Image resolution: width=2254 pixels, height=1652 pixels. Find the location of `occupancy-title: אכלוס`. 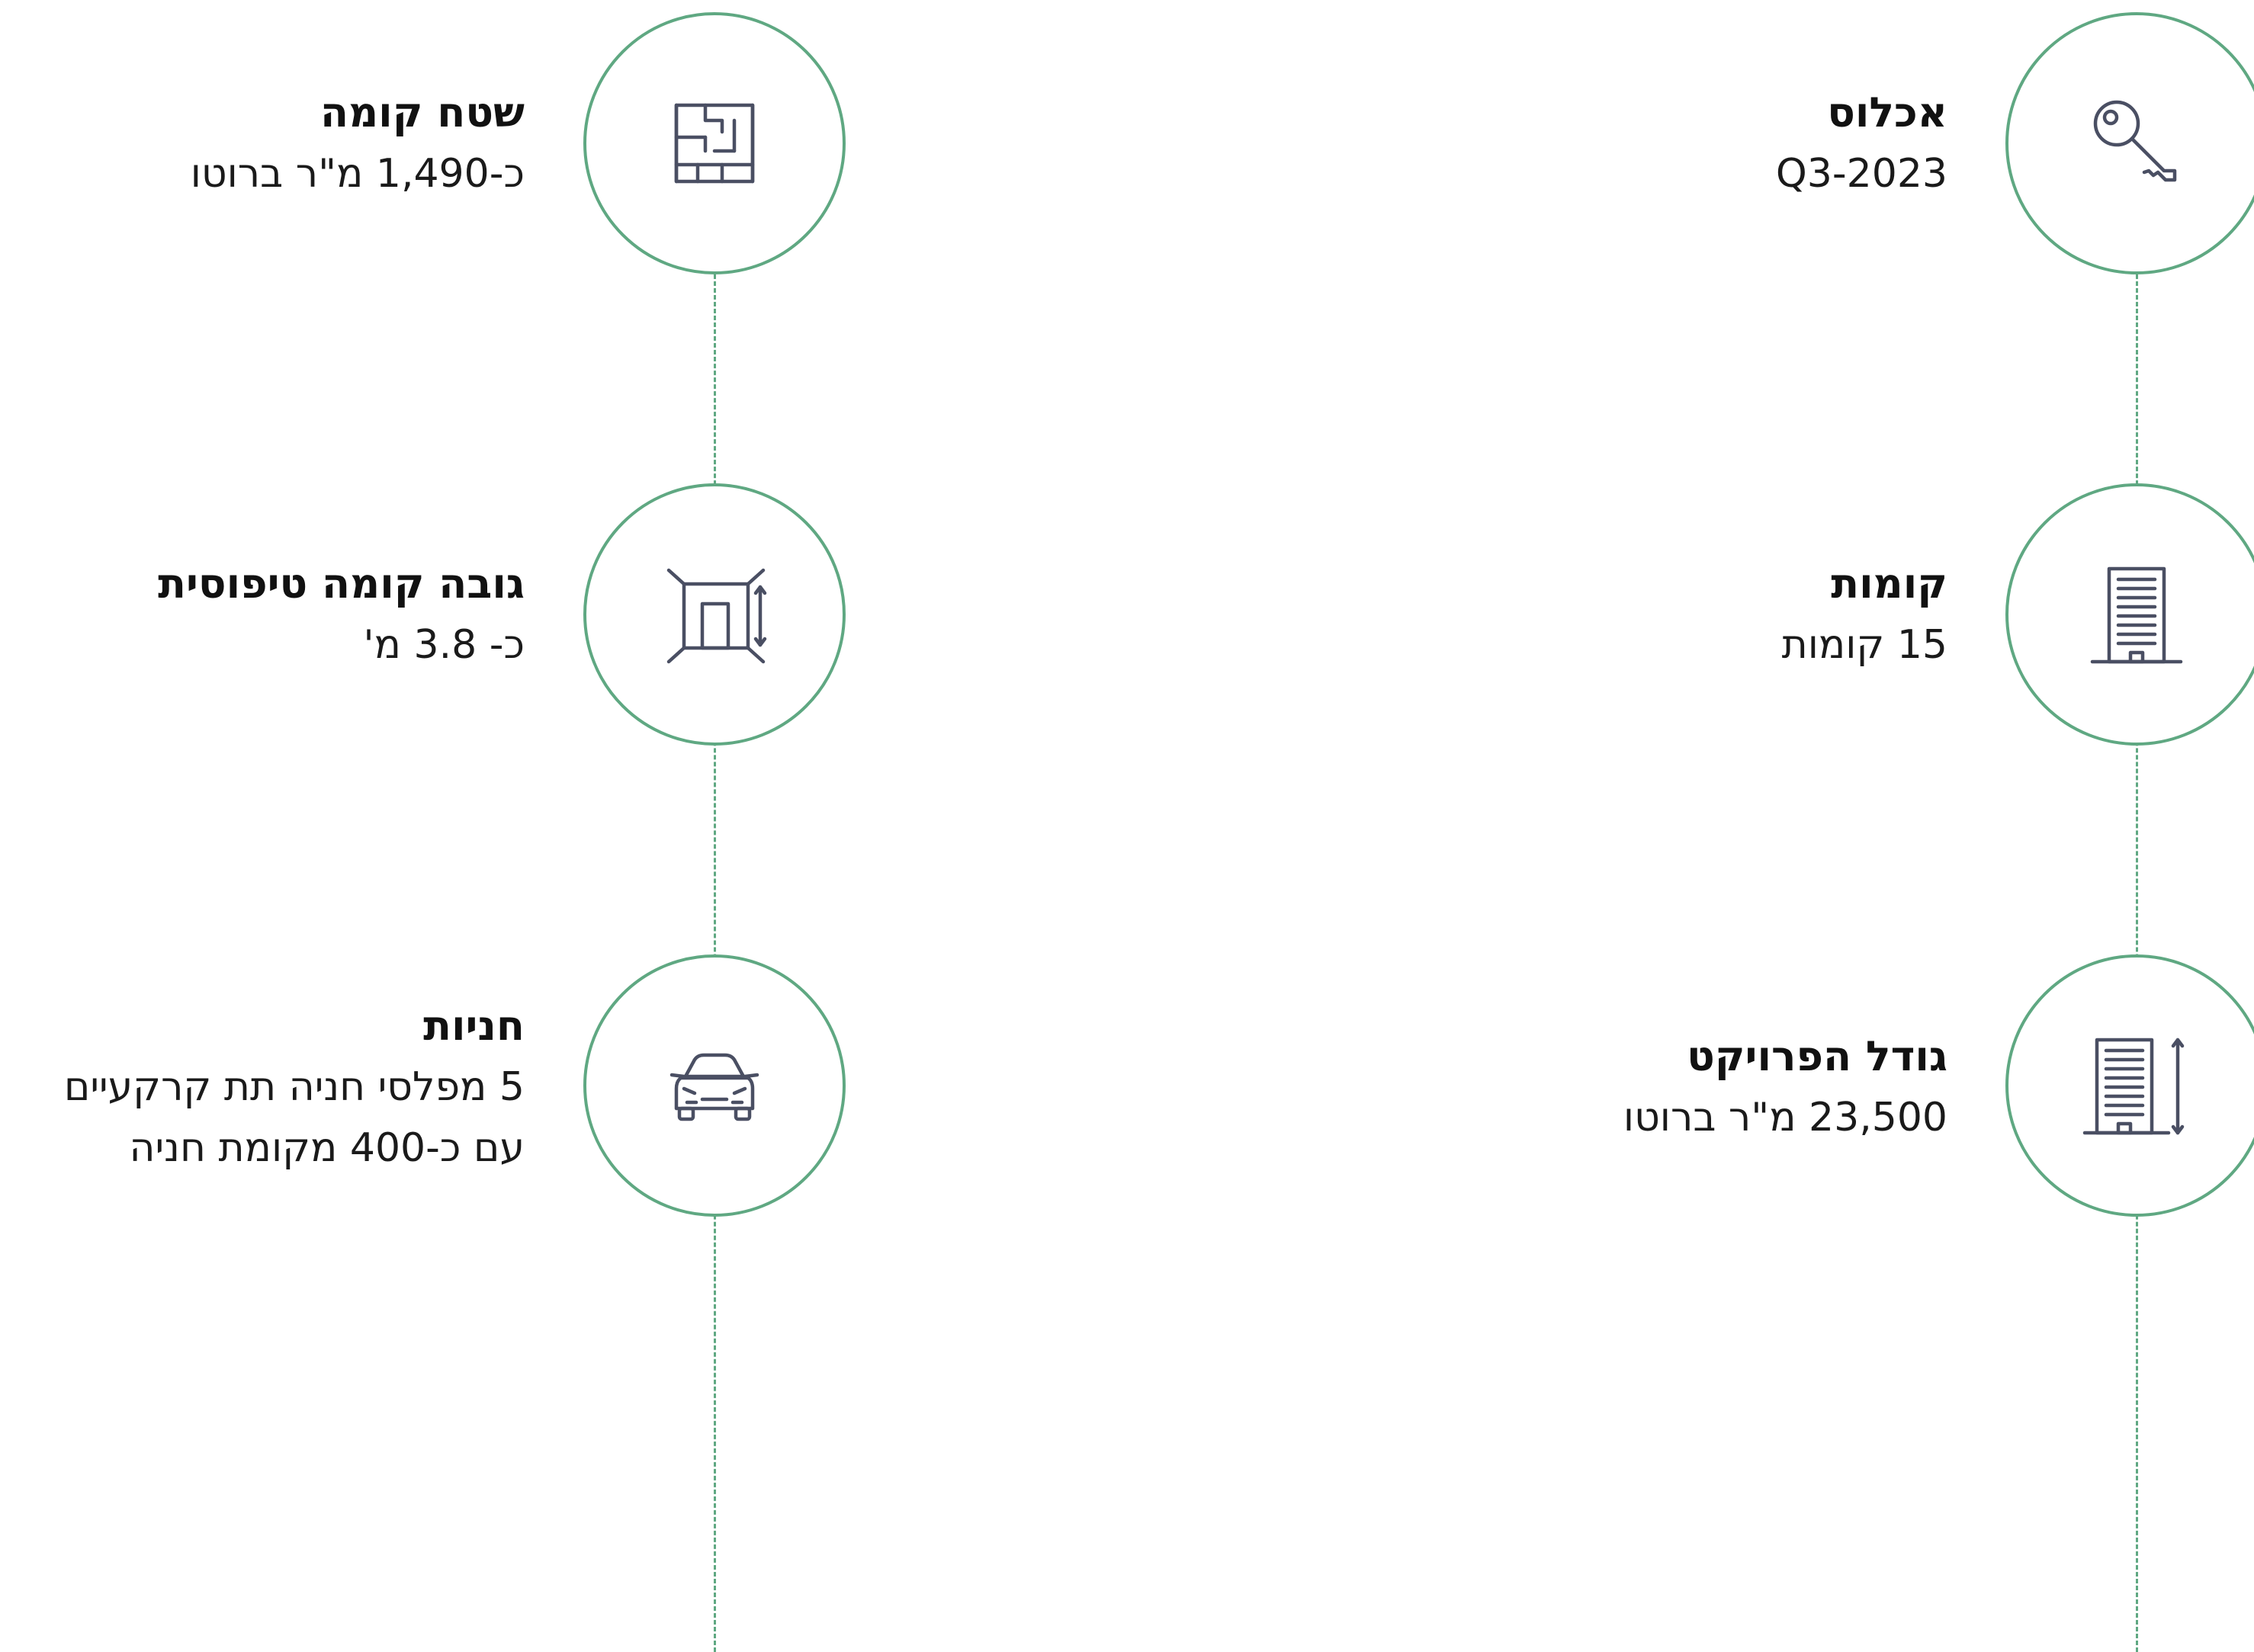

occupancy-title: אכלוס is located at coordinates (1887, 112).